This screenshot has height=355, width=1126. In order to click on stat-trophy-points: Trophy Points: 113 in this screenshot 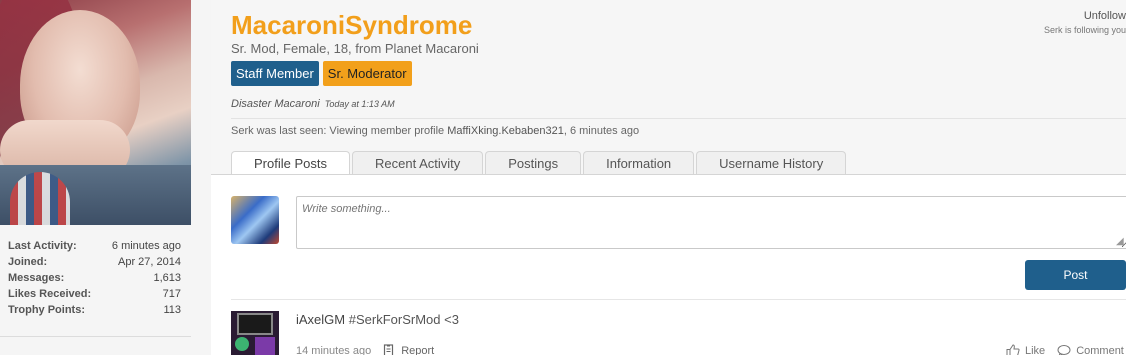, I will do `click(94, 310)`.